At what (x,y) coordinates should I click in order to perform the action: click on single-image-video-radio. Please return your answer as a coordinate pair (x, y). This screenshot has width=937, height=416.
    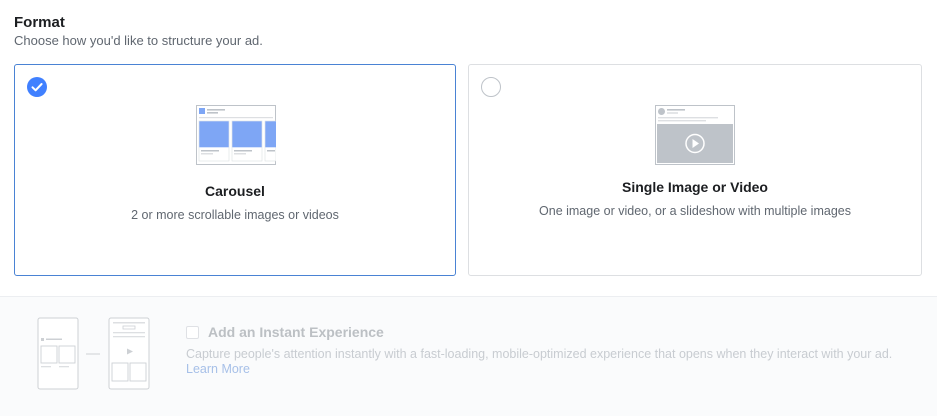
    Looking at the image, I should click on (491, 87).